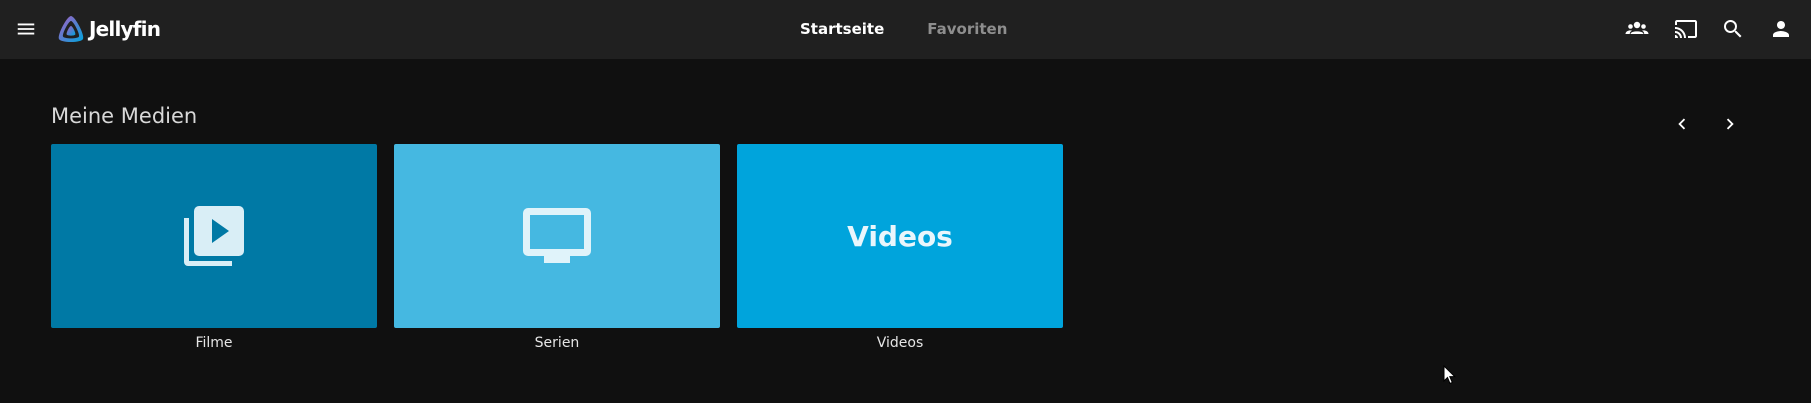  I want to click on tv-icon, so click(557, 235).